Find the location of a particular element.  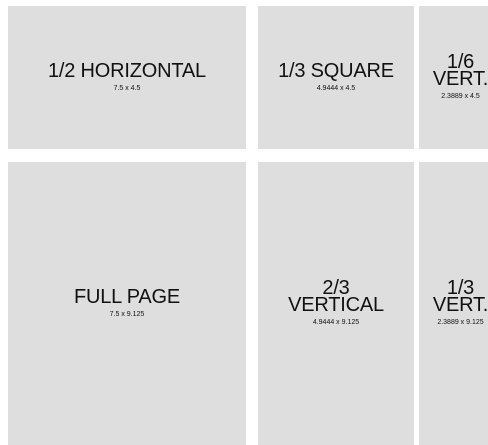

panel-content: FULL PAGE 7.5 x 9.125 is located at coordinates (126, 302).